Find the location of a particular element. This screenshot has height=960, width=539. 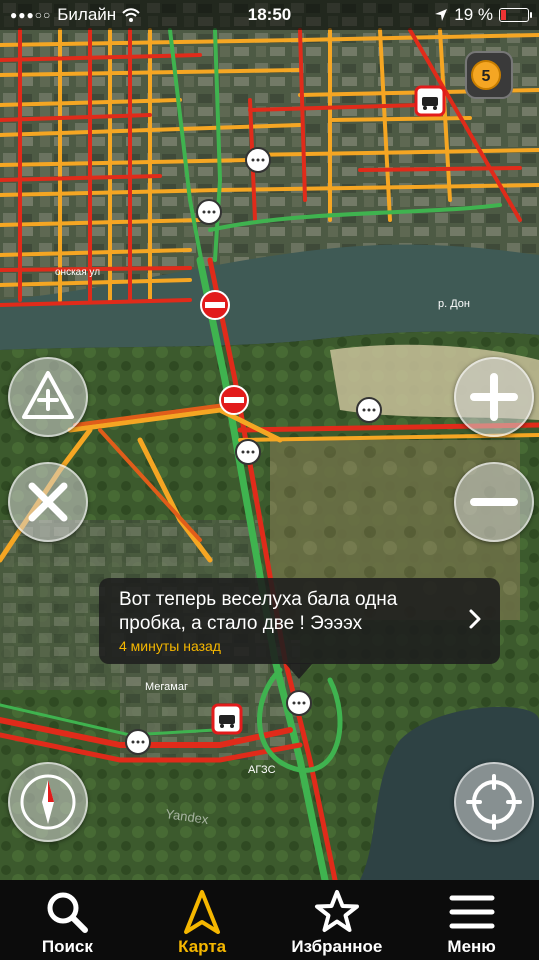

street-label: онская ул is located at coordinates (77, 272).